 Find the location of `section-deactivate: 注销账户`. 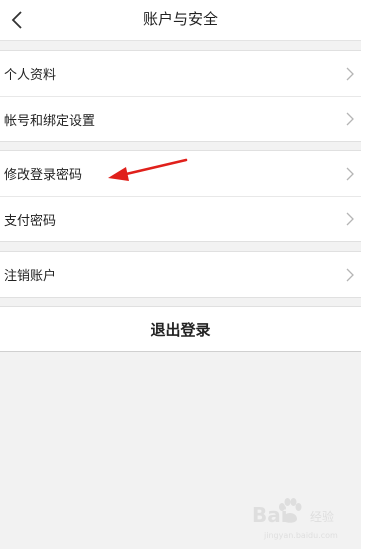

section-deactivate: 注销账户 is located at coordinates (180, 274).